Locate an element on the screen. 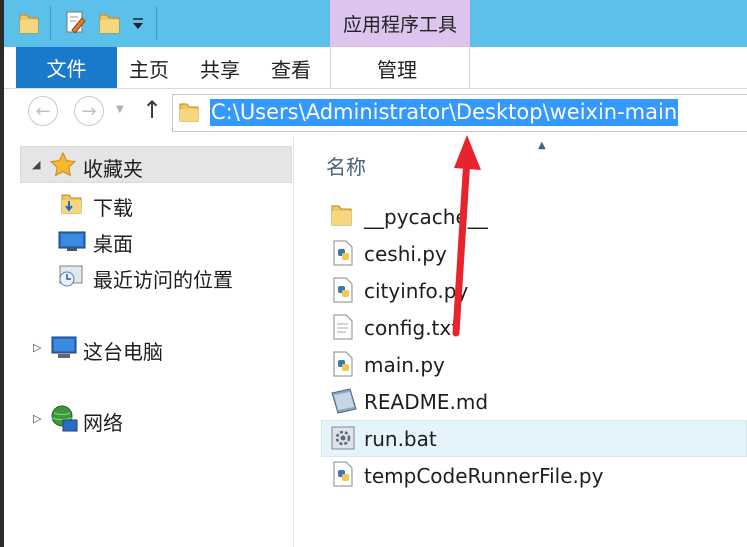  file-item: main.py is located at coordinates (404, 365).